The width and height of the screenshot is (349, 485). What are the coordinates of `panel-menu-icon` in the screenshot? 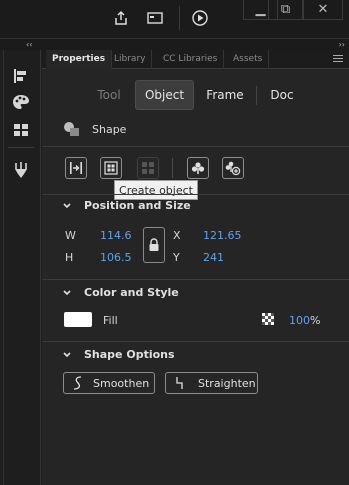 It's located at (338, 59).